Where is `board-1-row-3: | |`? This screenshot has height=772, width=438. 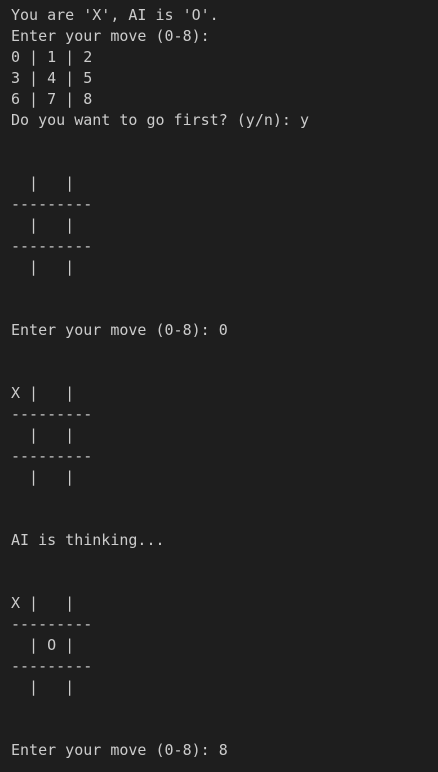 board-1-row-3: | | is located at coordinates (43, 267).